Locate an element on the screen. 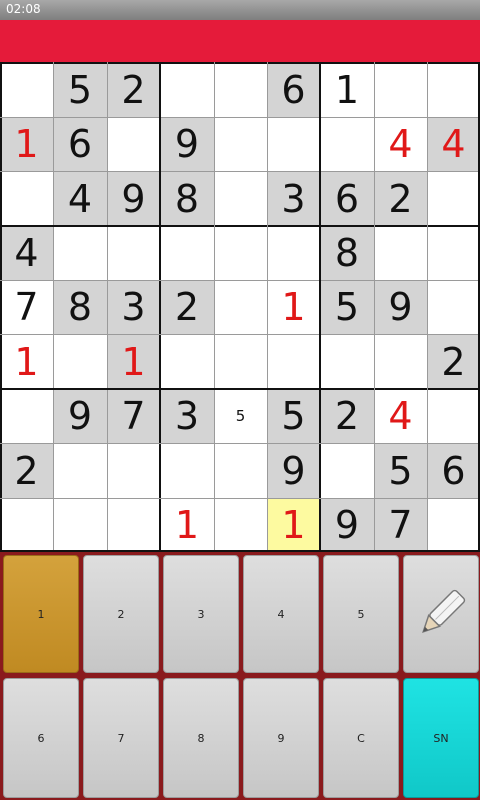 The width and height of the screenshot is (480, 800). board-cell-r9c6: 1 is located at coordinates (293, 525).